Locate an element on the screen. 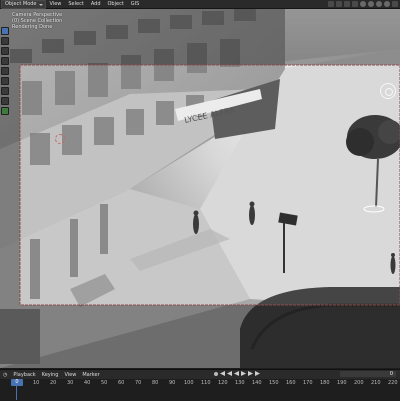 This screenshot has height=401, width=400. tick-label: 190 is located at coordinates (342, 383).